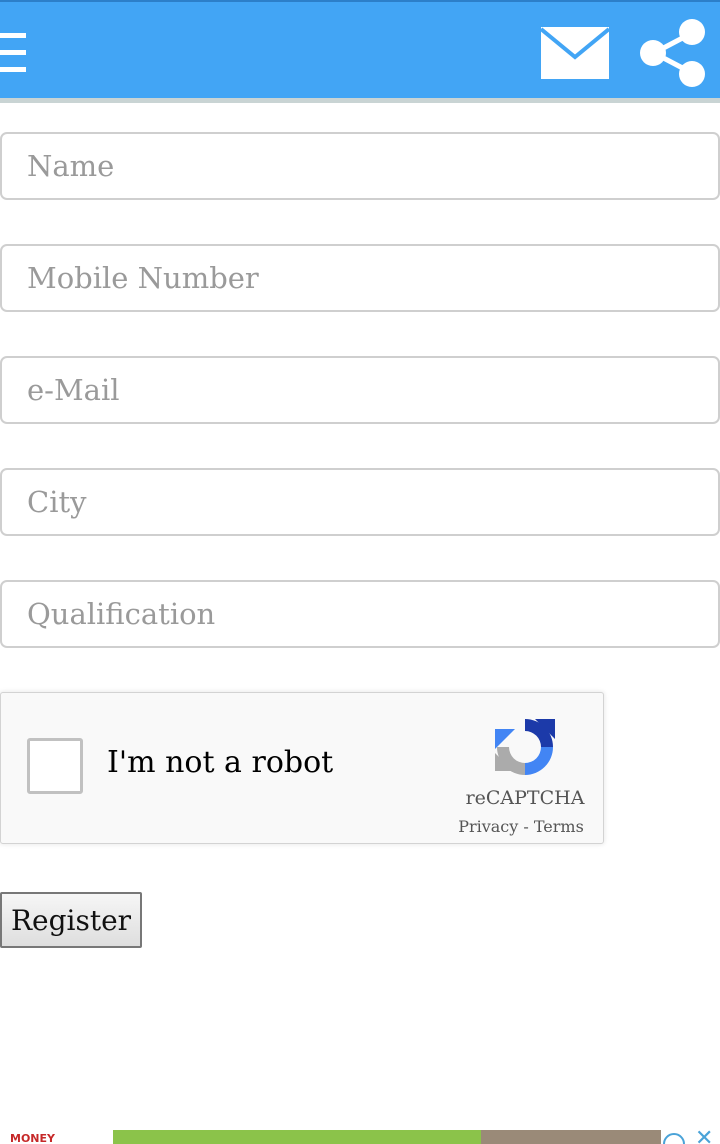  What do you see at coordinates (360, 278) in the screenshot?
I see `mobile-number-input` at bounding box center [360, 278].